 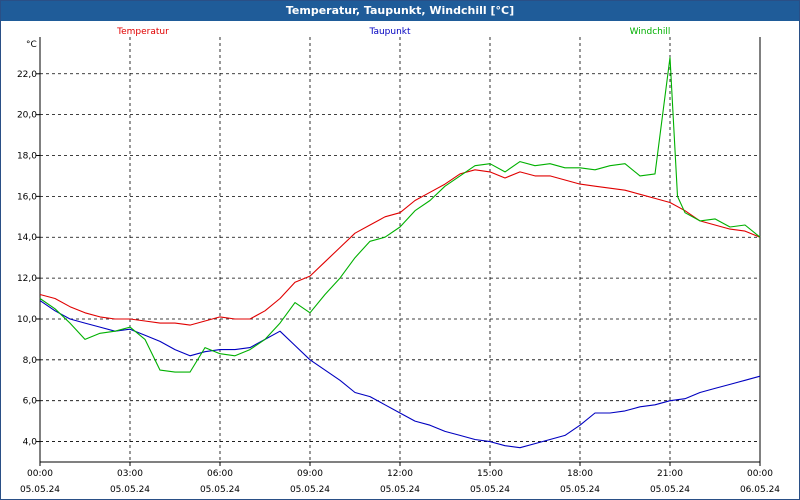 I want to click on y-axis-unit: °C, so click(x=31, y=45).